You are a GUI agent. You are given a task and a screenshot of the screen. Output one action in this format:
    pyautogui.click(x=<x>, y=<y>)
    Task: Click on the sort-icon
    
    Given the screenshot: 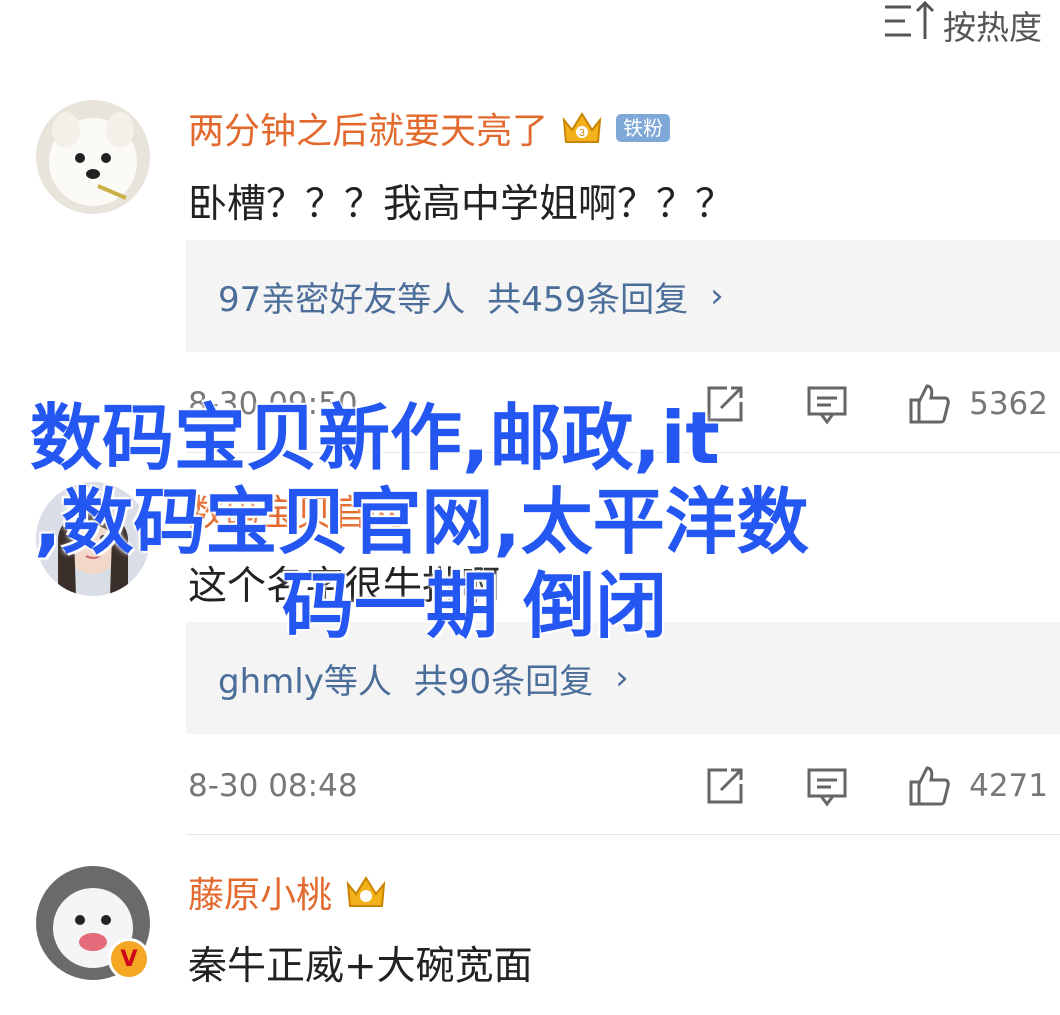 What is the action you would take?
    pyautogui.click(x=910, y=25)
    